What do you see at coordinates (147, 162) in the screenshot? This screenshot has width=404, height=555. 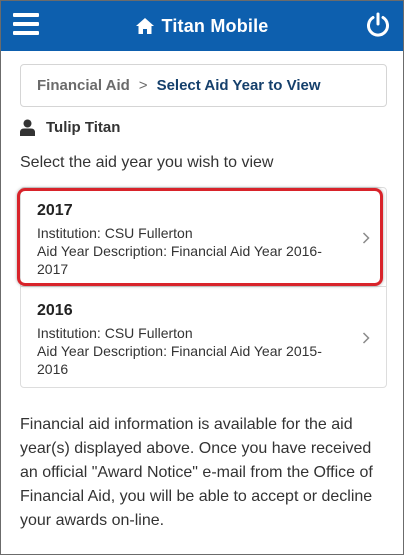 I see `aid-year-prompt: Select the aid year you wish to view` at bounding box center [147, 162].